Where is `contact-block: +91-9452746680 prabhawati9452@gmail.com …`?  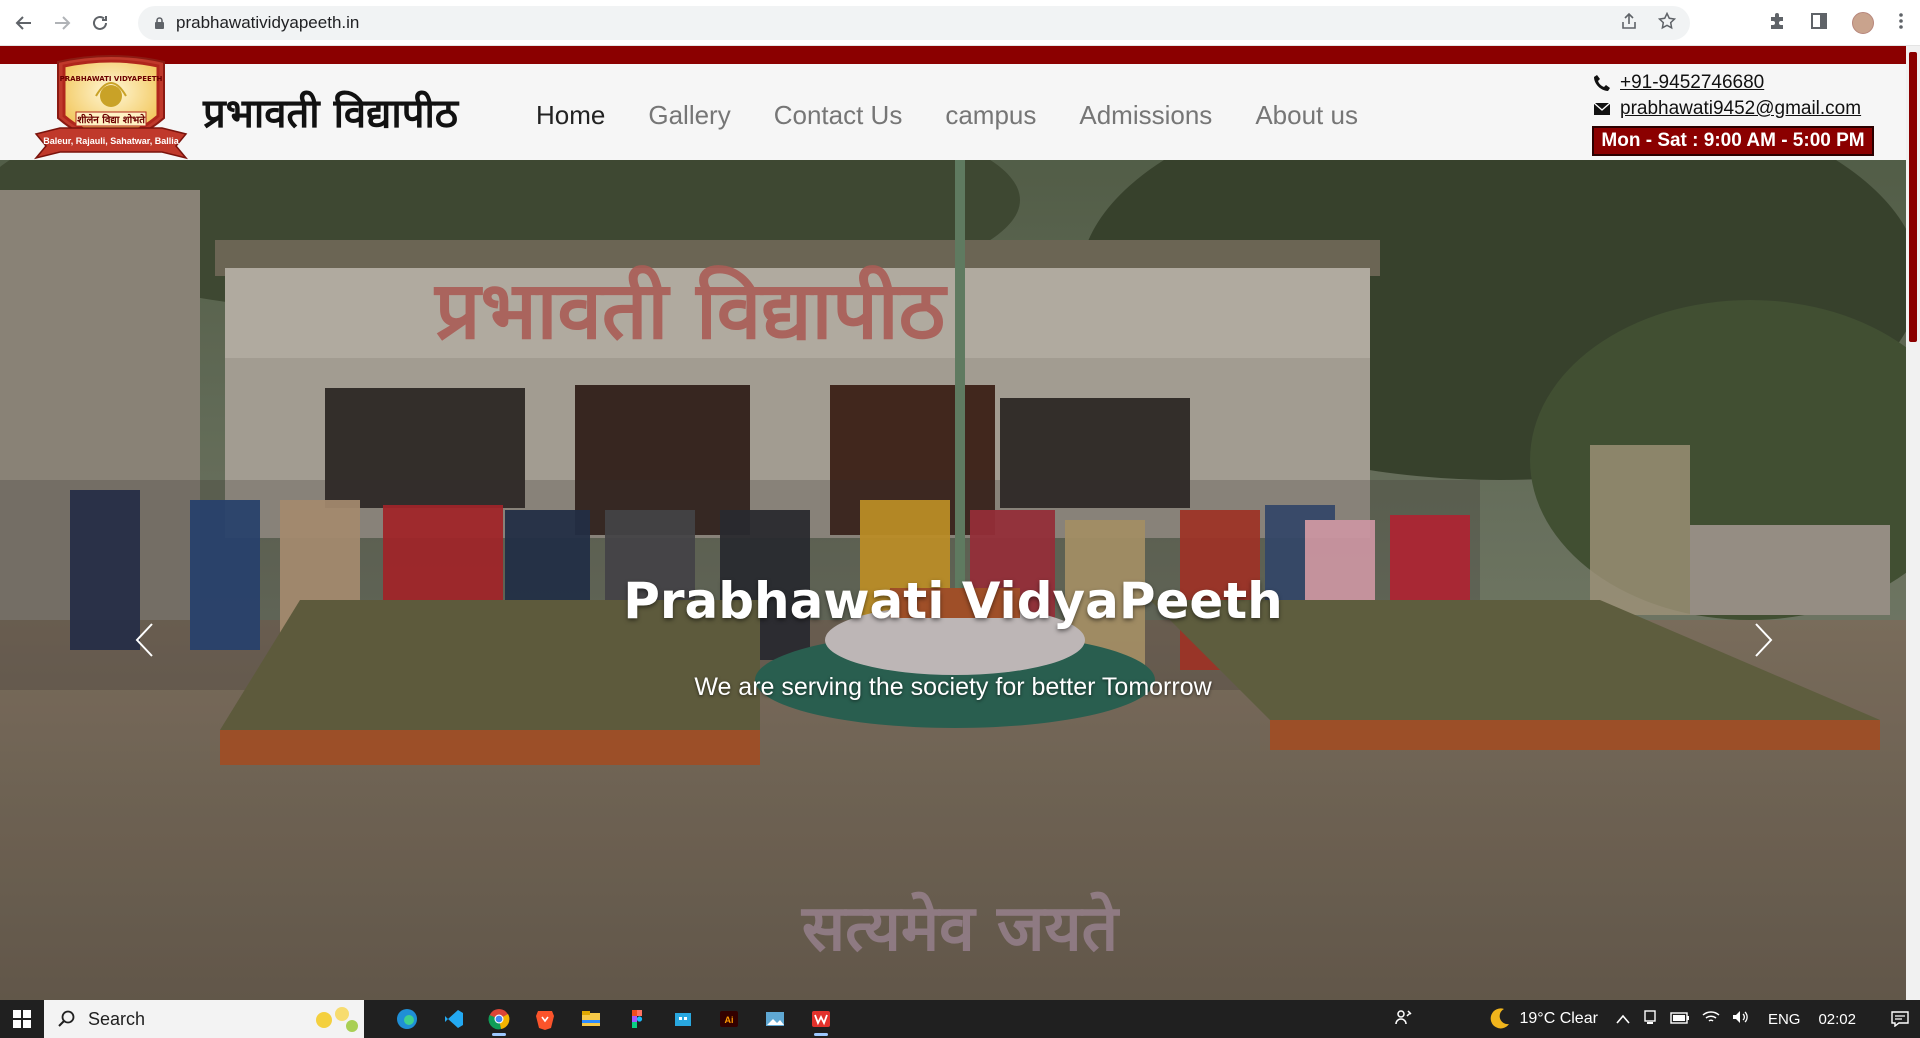 contact-block: +91-9452746680 prabhawati9452@gmail.com … is located at coordinates (1733, 113).